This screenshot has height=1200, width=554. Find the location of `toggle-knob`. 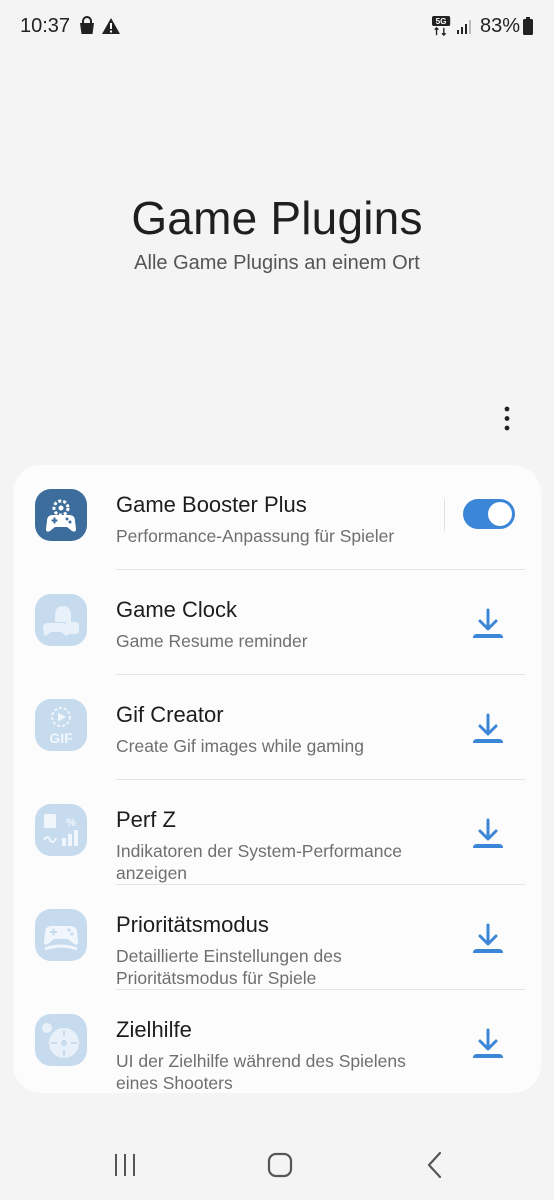

toggle-knob is located at coordinates (500, 514).